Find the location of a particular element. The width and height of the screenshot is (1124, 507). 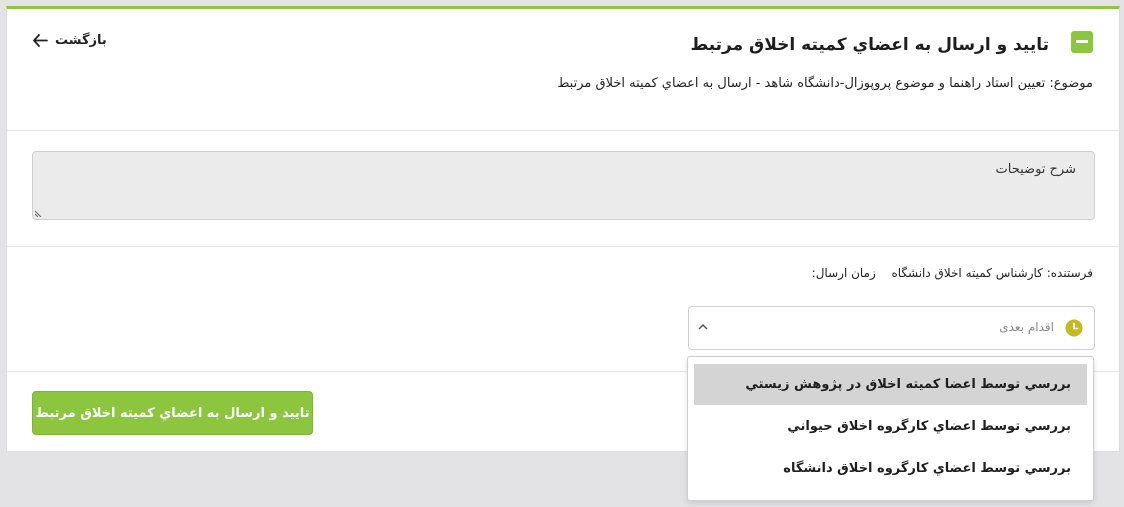

description-placeholder: شرح توضيحات is located at coordinates (1035, 169).